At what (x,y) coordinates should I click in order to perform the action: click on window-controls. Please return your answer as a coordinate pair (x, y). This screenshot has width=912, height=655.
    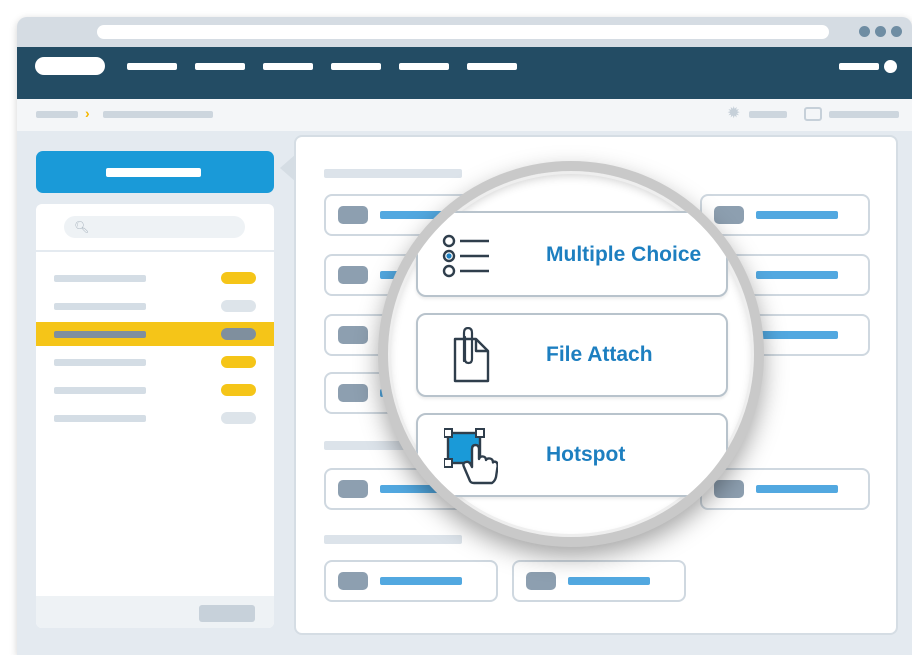
    Looking at the image, I should click on (880, 31).